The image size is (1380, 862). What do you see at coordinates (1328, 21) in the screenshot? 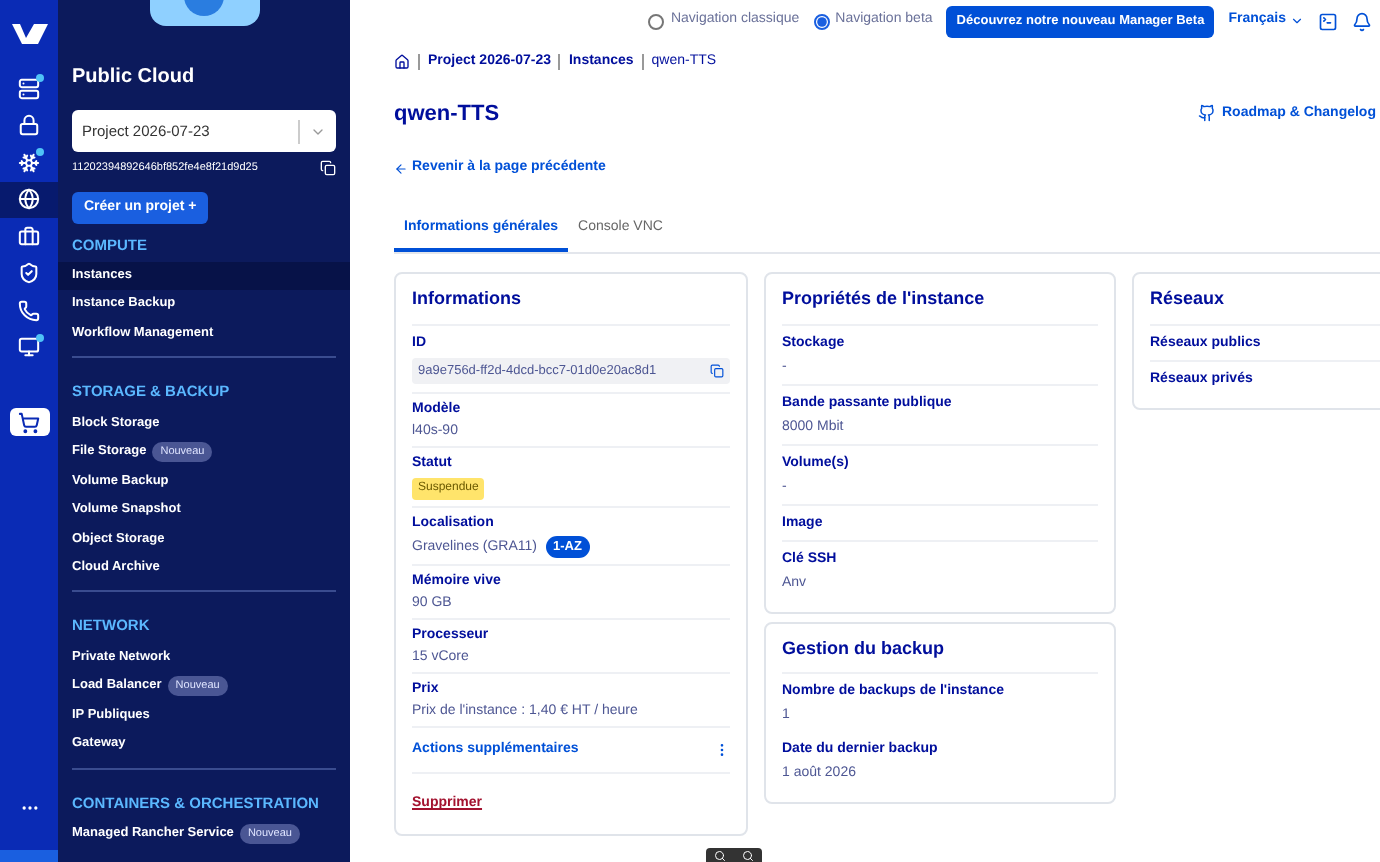
I see `terminal-icon` at bounding box center [1328, 21].